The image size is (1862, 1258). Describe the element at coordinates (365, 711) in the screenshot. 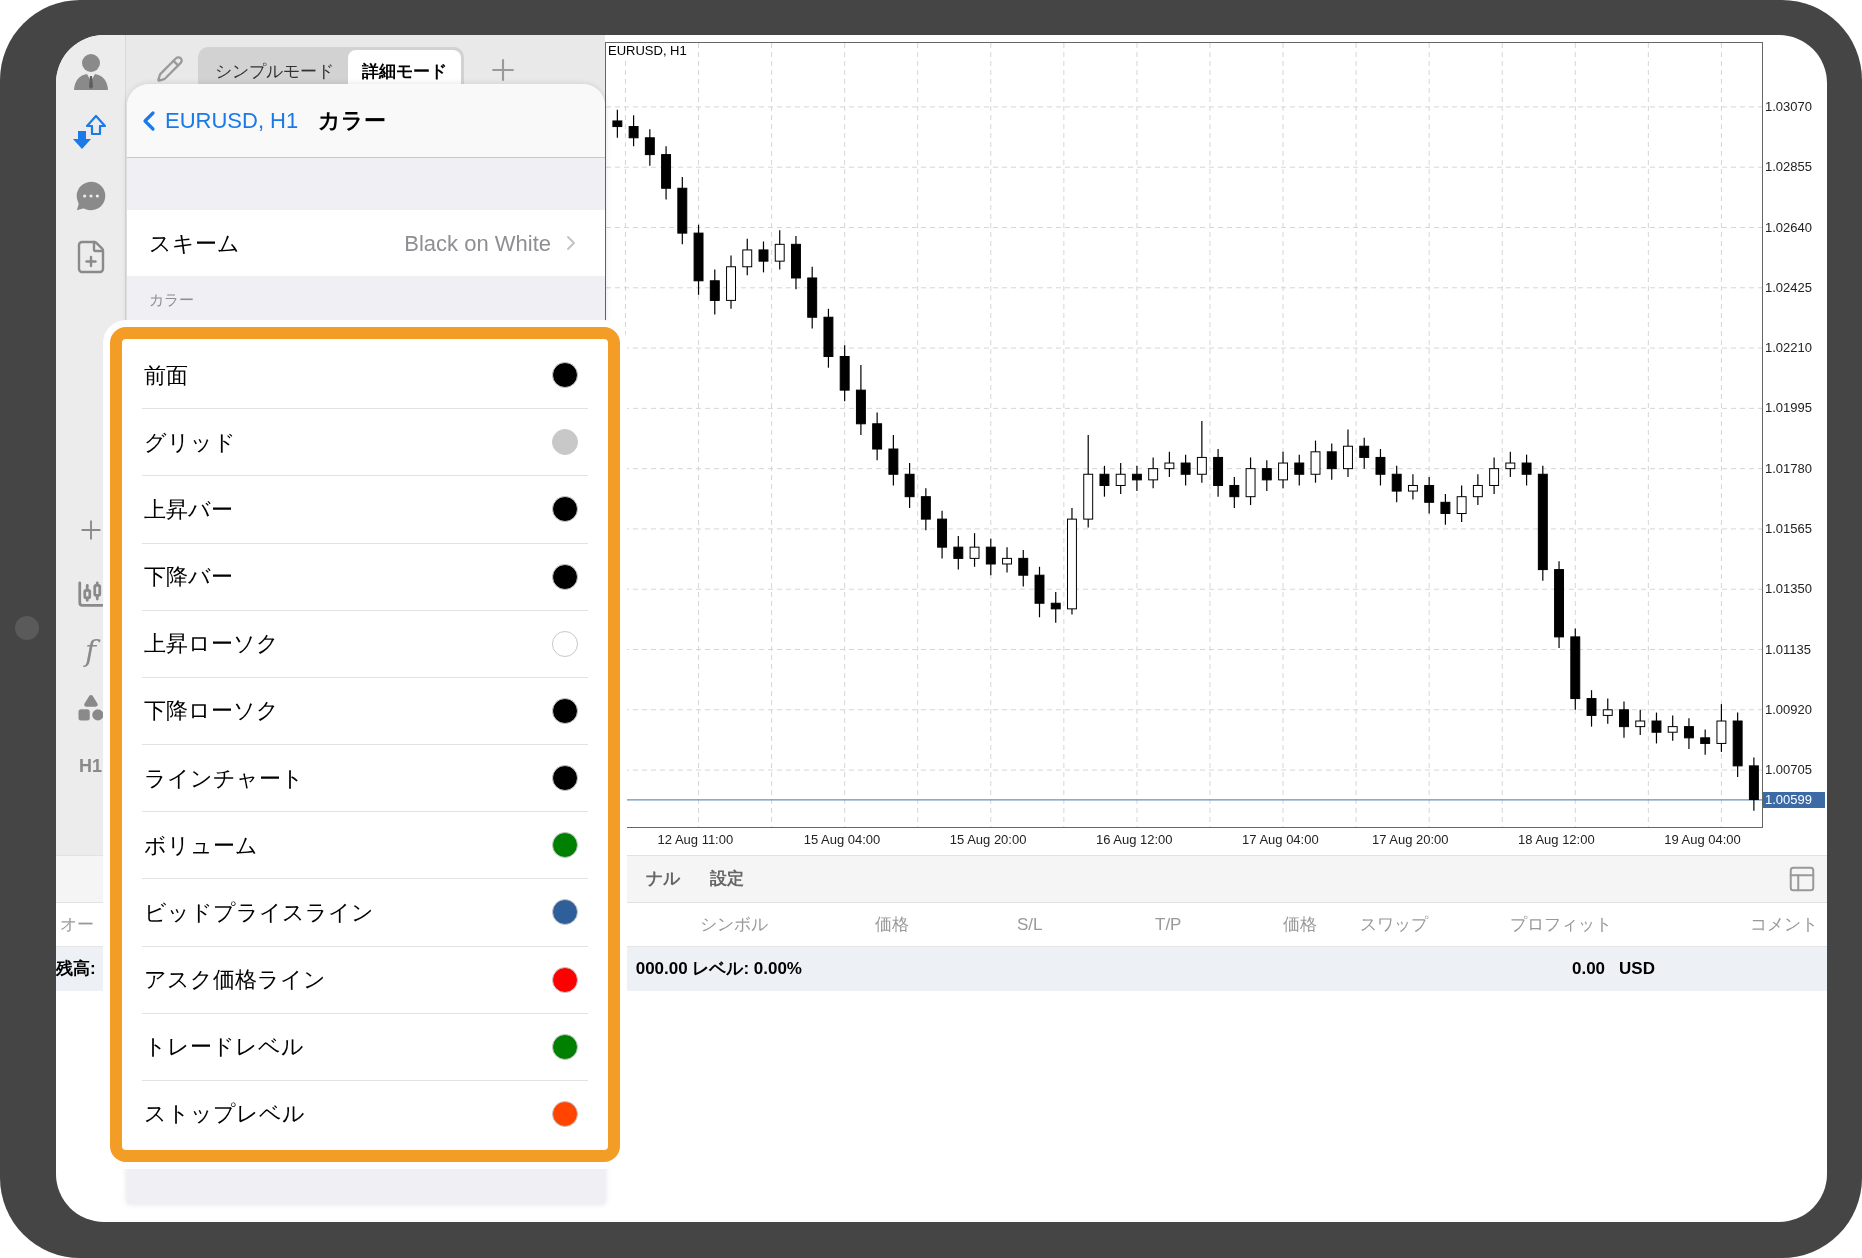

I see `color-setting-row: 下降ローソク` at that location.